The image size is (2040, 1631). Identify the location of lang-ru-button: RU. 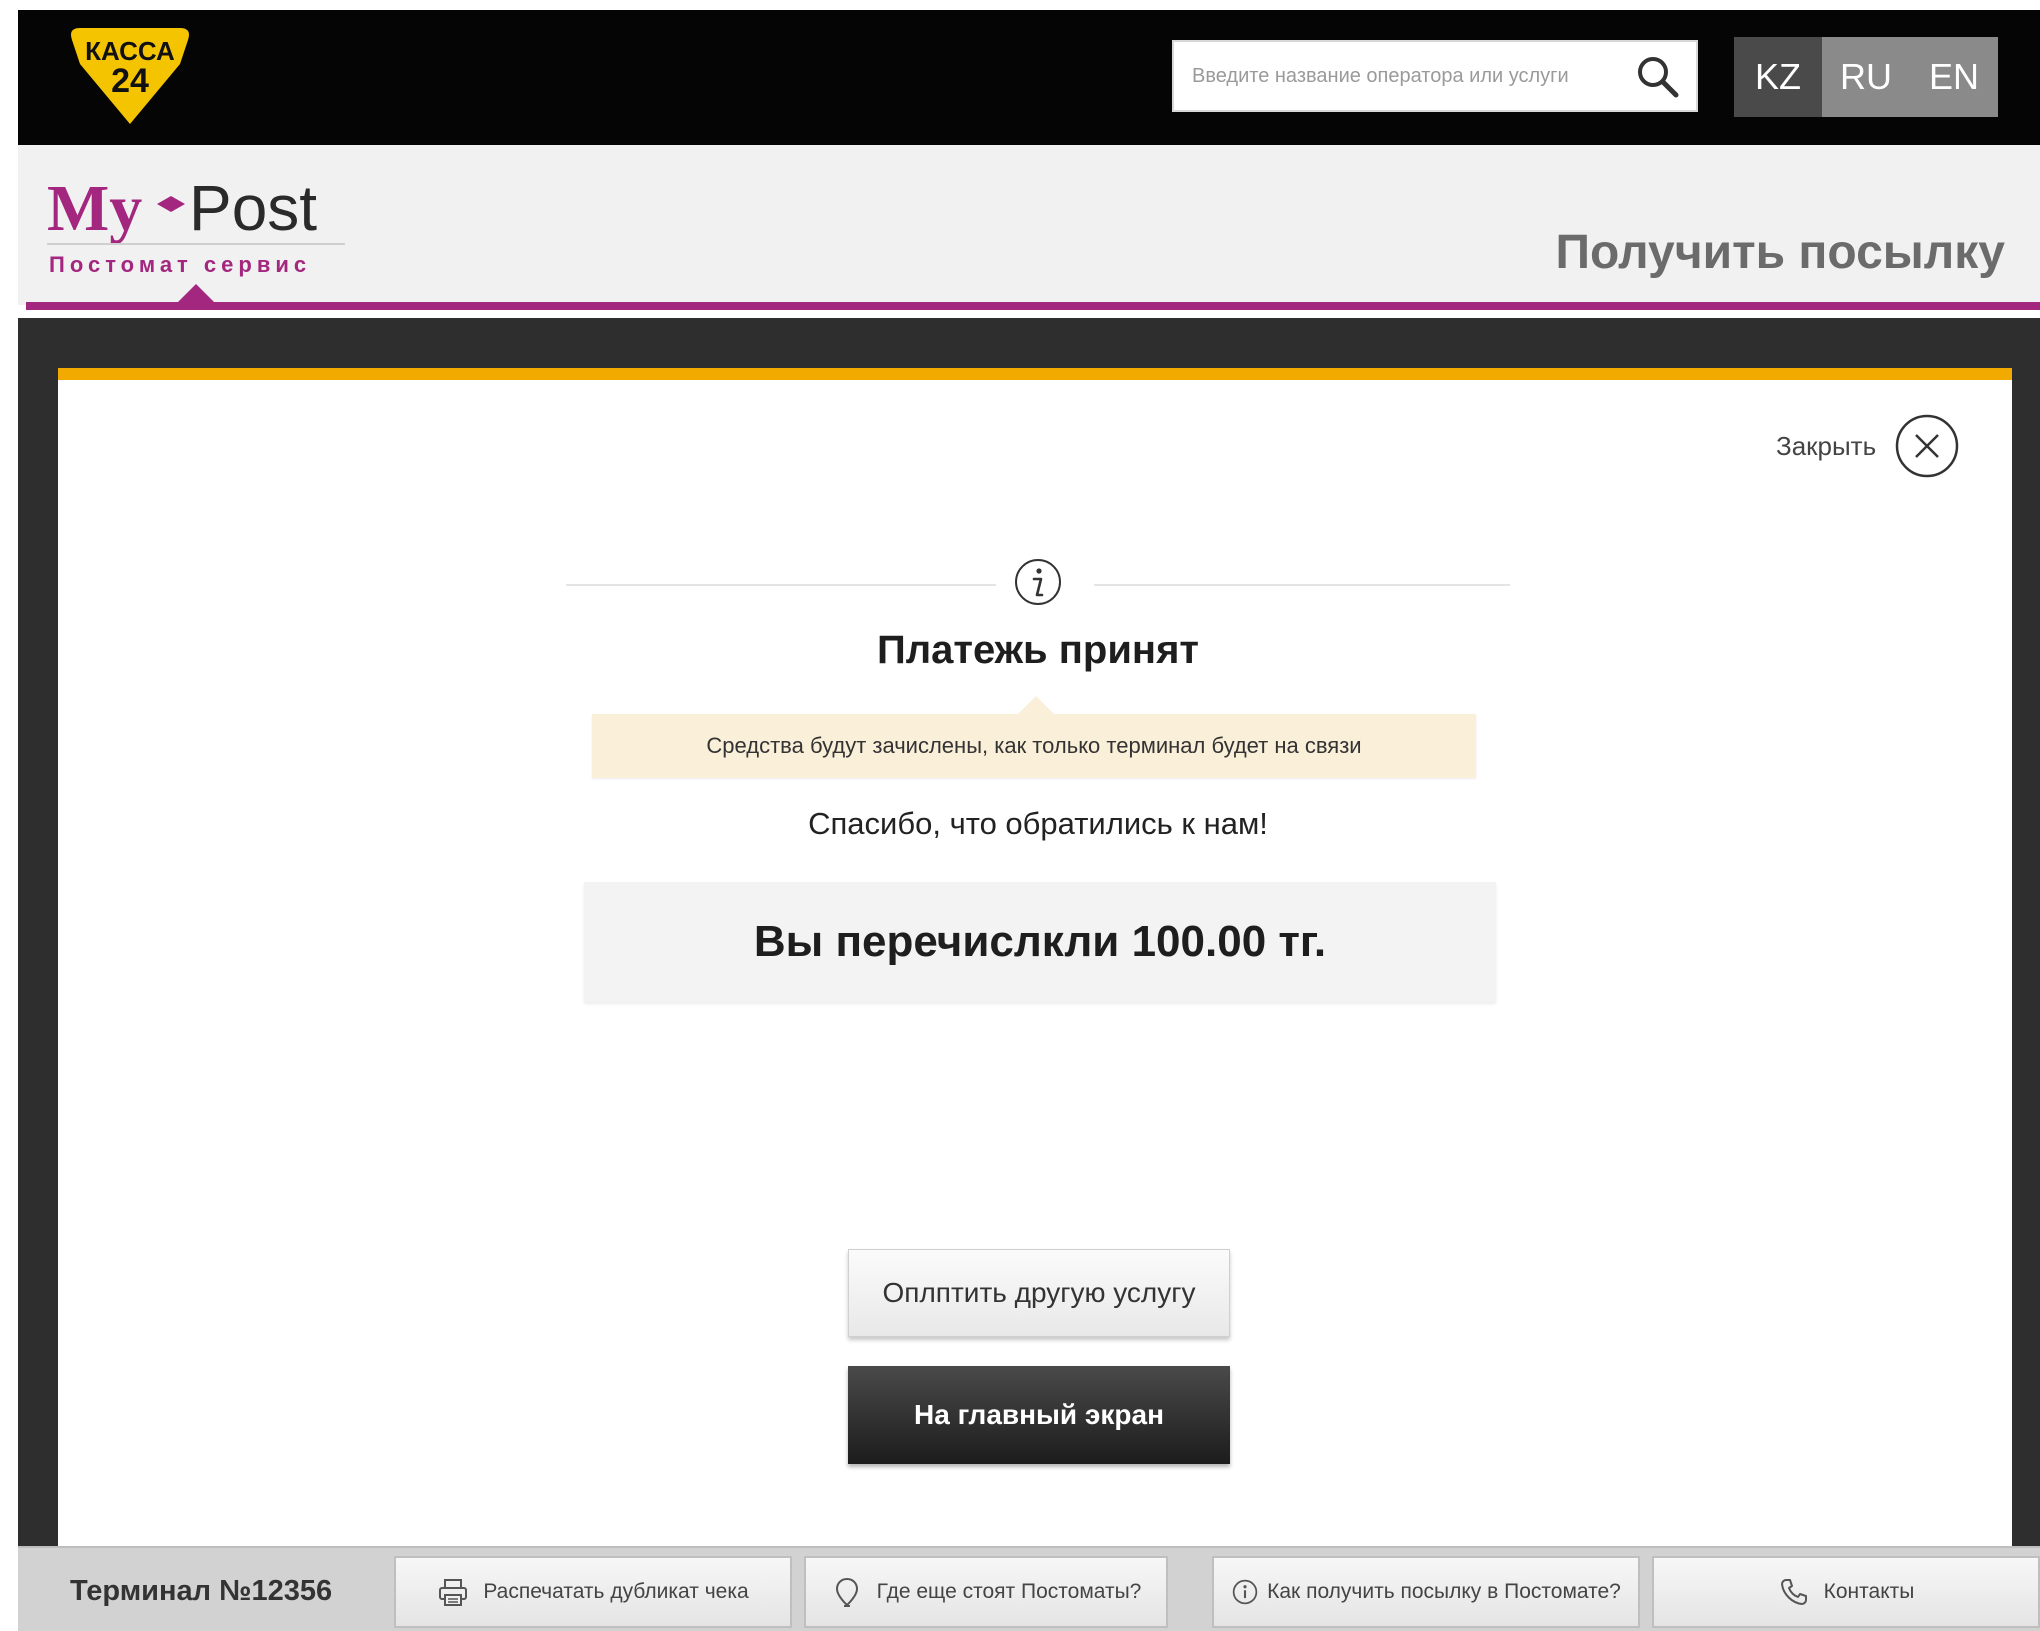
(1866, 77).